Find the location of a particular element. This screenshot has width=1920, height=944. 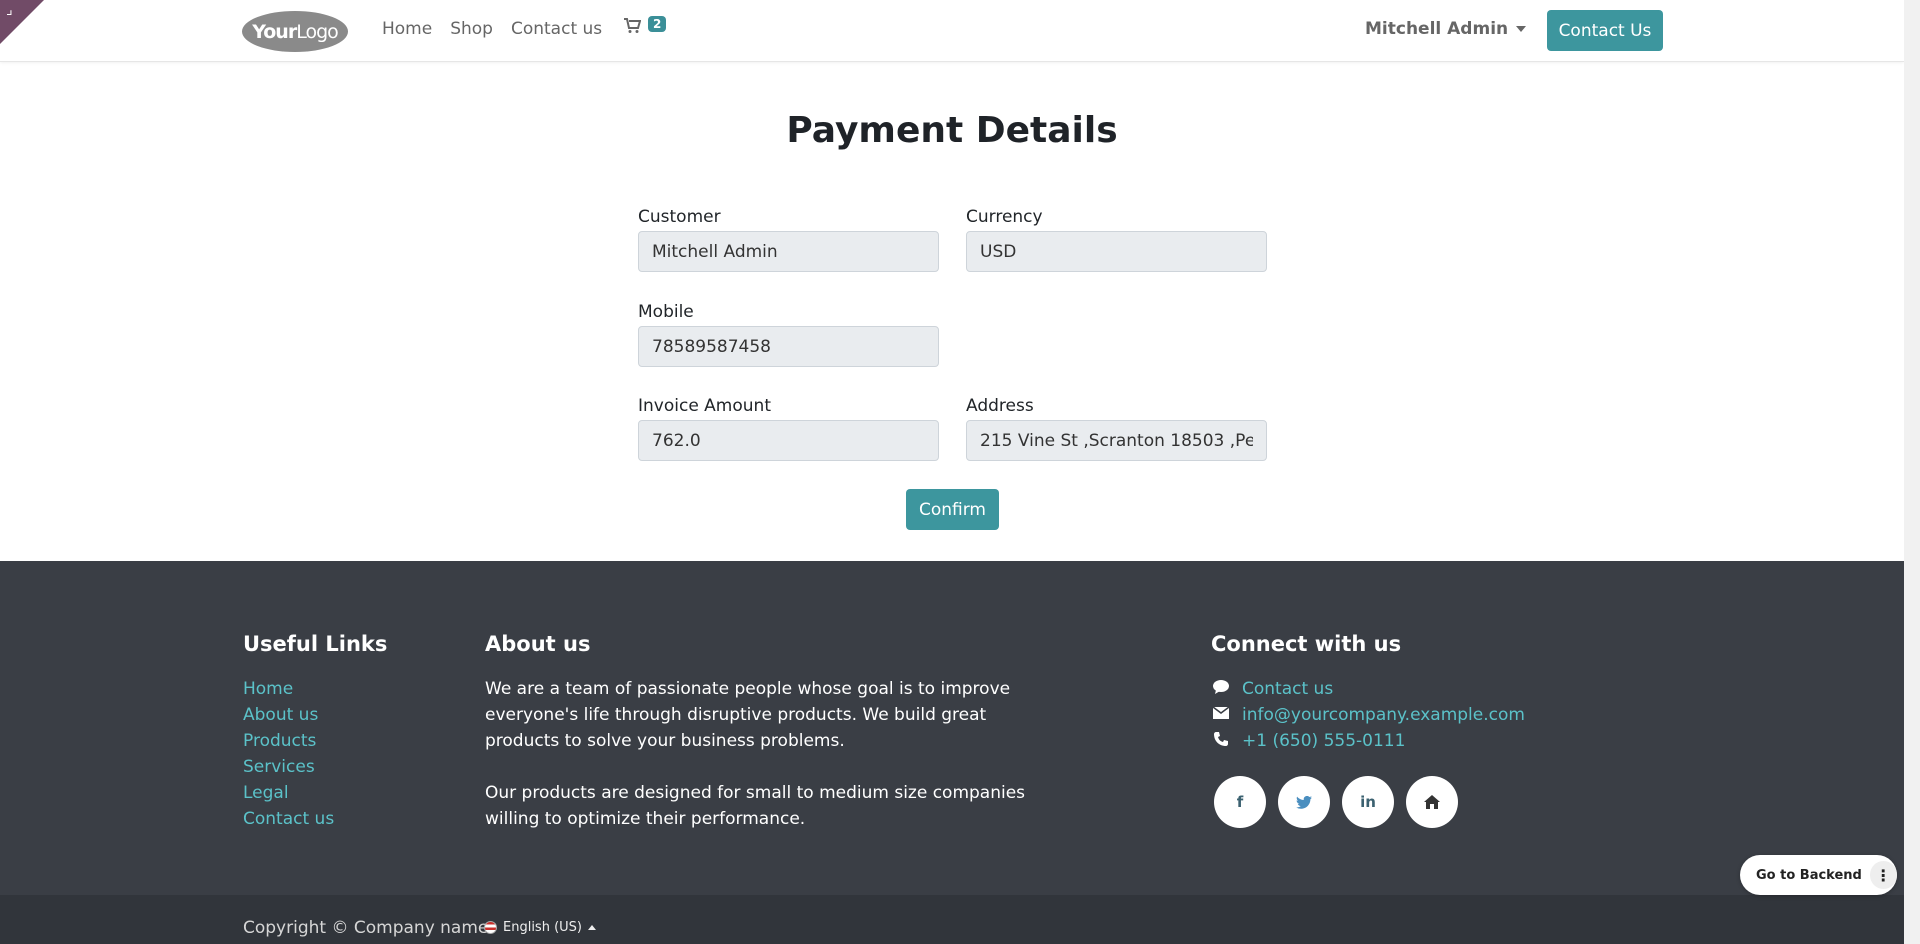

nav-home: Home is located at coordinates (407, 29).